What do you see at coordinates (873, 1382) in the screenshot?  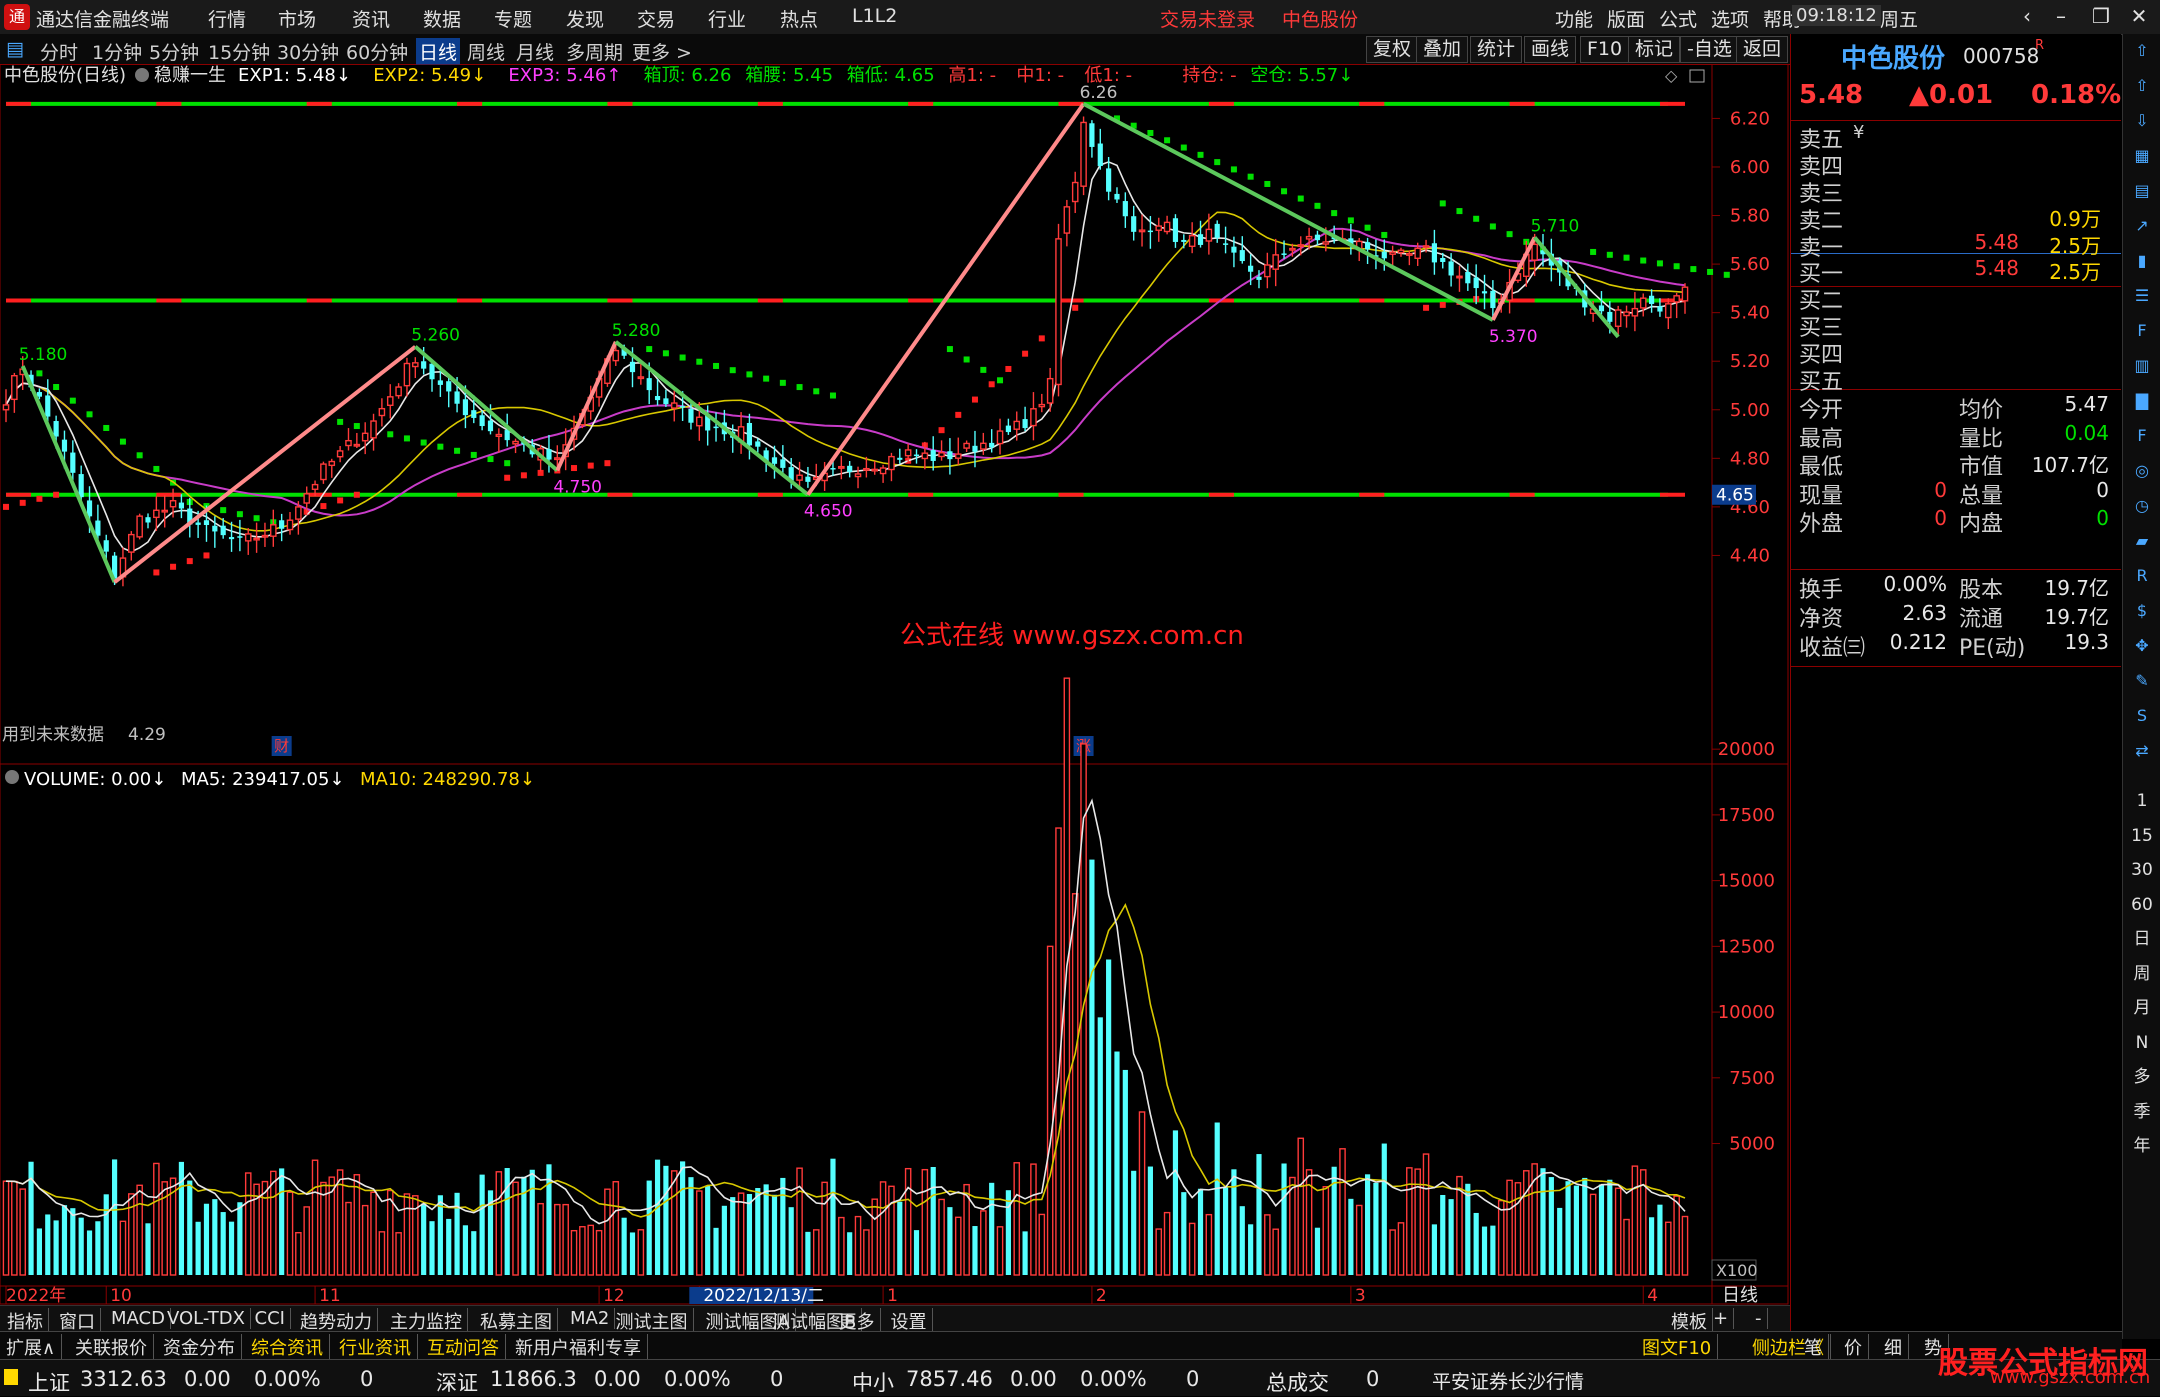 I see `index-name-2: 中小` at bounding box center [873, 1382].